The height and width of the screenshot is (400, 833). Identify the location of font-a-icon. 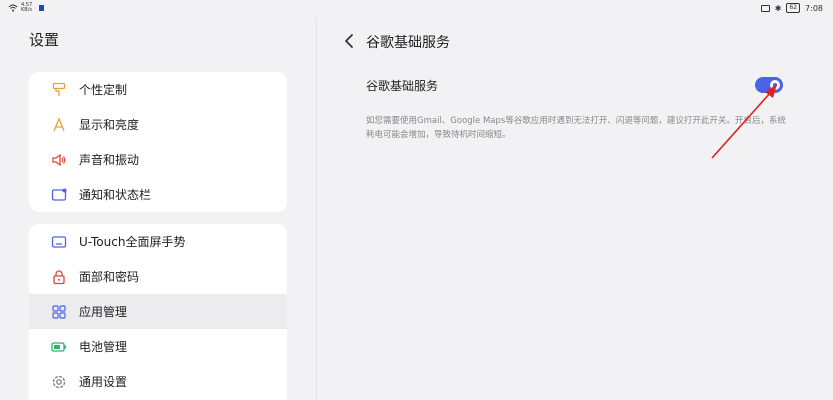
(59, 124).